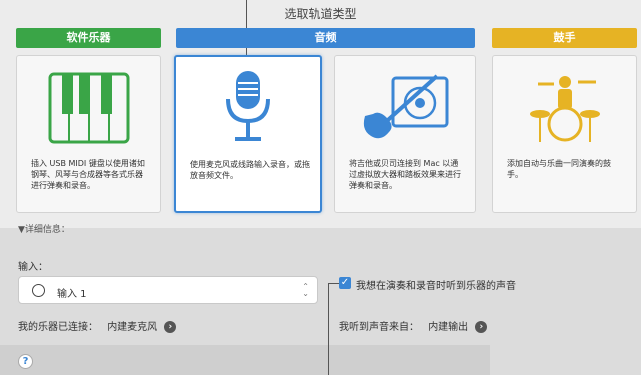 This screenshot has width=641, height=375. I want to click on input-ring-icon, so click(38, 290).